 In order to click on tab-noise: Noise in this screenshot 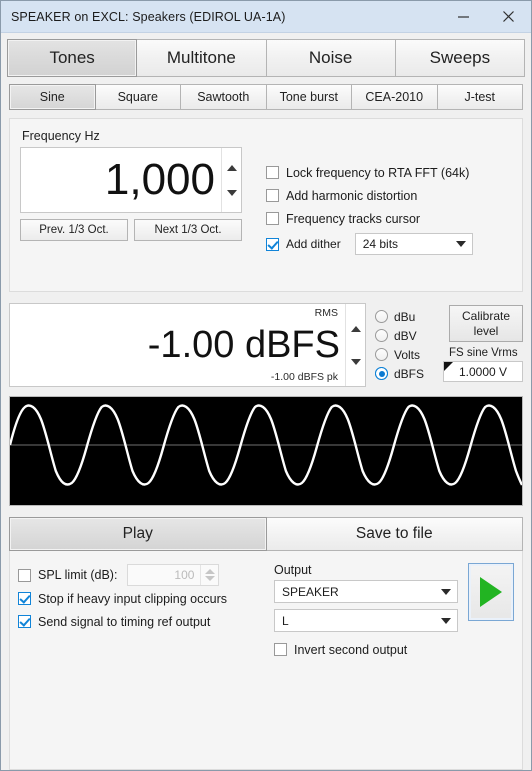, I will do `click(330, 58)`.